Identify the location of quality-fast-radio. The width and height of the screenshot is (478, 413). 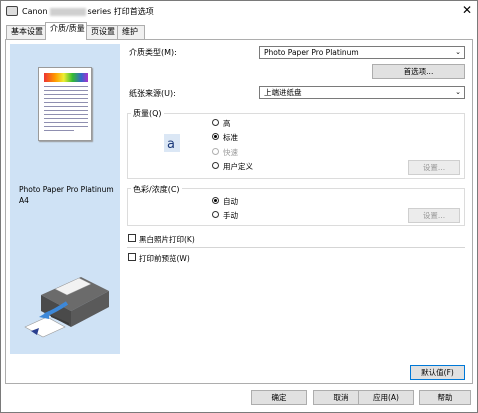
(215, 151).